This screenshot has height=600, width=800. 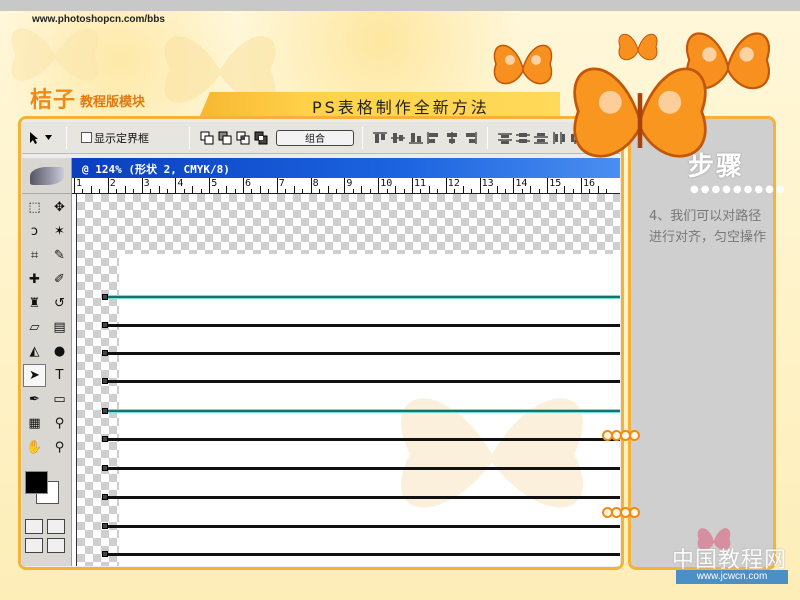 I want to click on lasso-icon: ↄ, so click(x=34, y=231).